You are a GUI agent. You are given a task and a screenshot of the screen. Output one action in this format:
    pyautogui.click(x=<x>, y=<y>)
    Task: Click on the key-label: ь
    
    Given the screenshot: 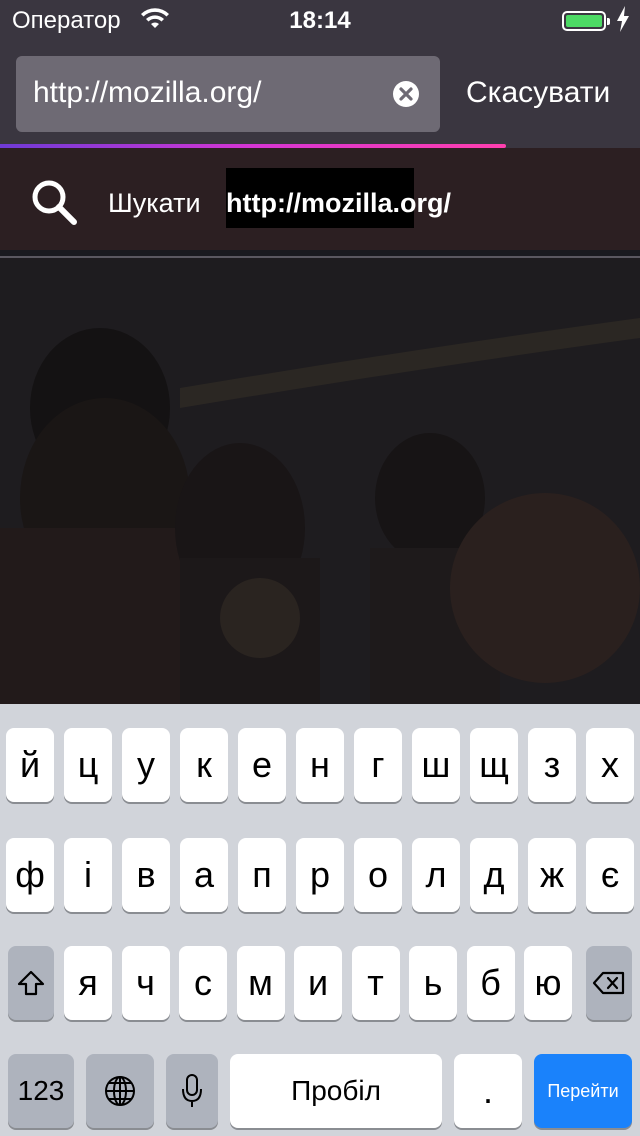 What is the action you would take?
    pyautogui.click(x=433, y=982)
    